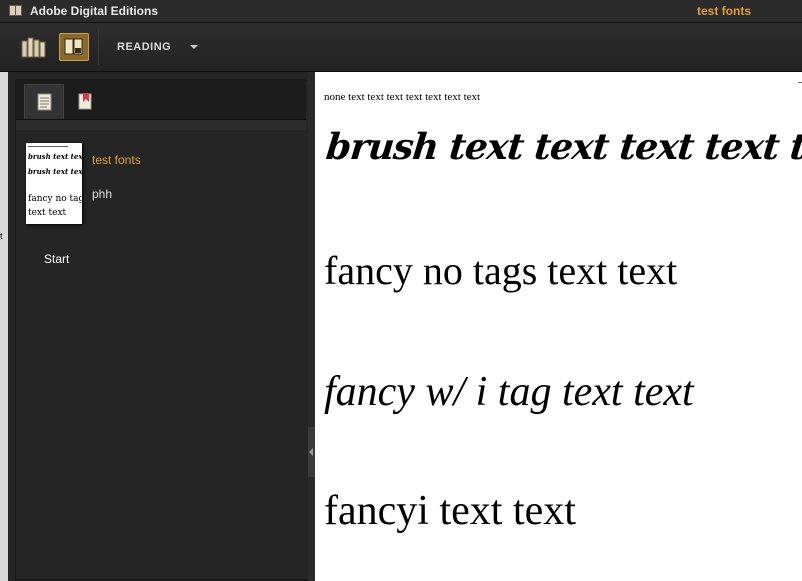 The image size is (802, 581). Describe the element at coordinates (85, 101) in the screenshot. I see `bookmark-icon` at that location.